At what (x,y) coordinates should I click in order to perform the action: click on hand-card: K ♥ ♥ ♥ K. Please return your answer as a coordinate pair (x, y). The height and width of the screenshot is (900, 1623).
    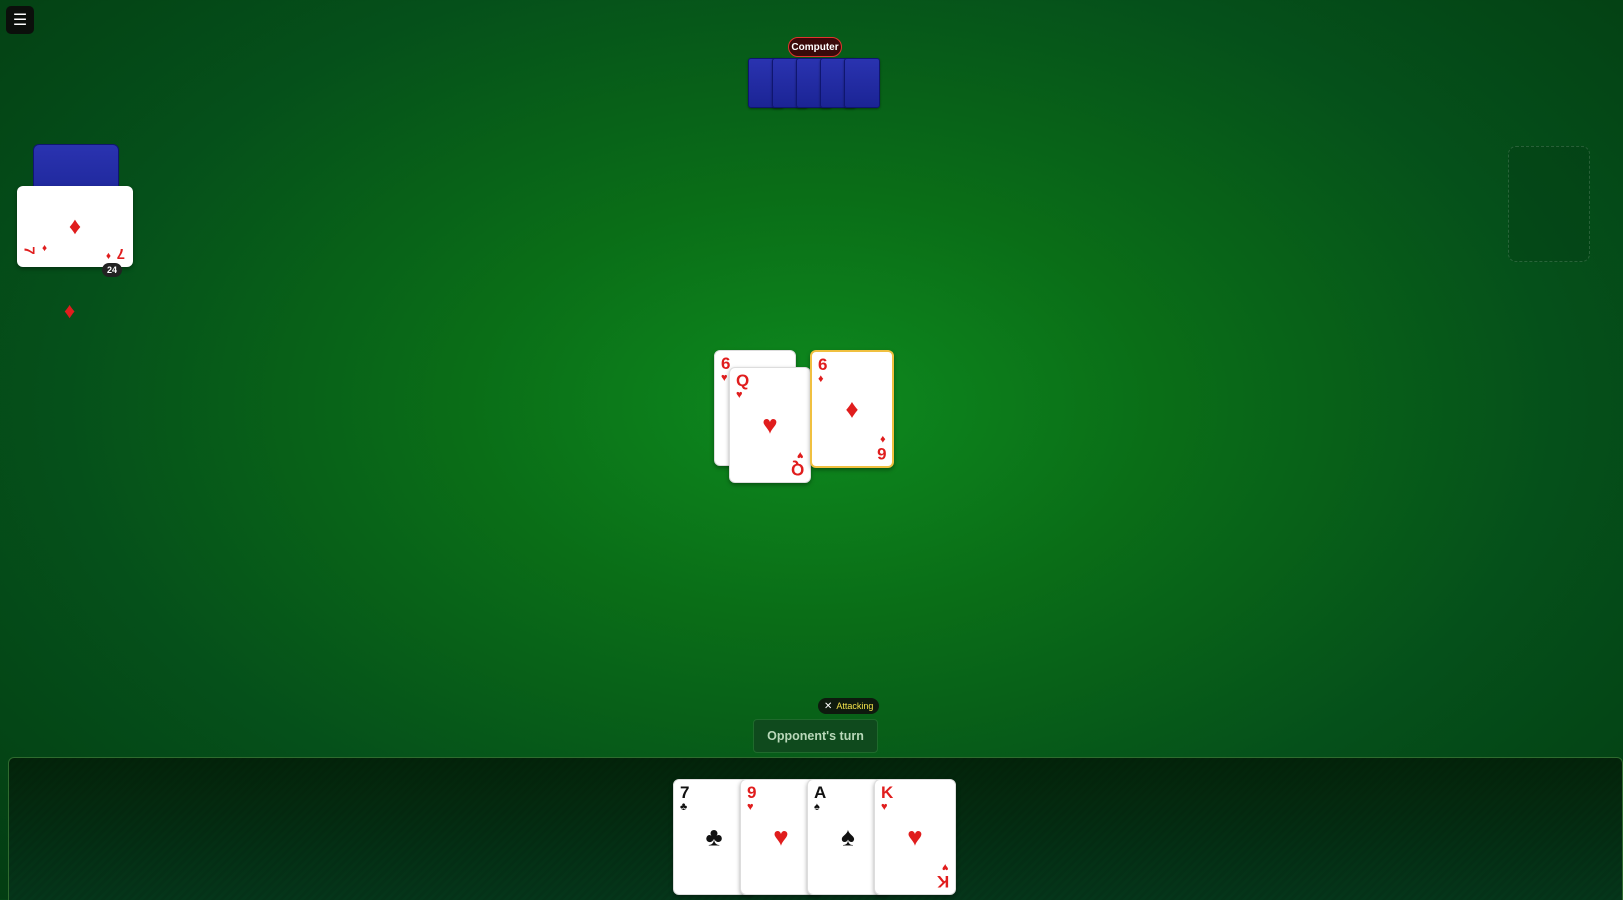
    Looking at the image, I should click on (915, 837).